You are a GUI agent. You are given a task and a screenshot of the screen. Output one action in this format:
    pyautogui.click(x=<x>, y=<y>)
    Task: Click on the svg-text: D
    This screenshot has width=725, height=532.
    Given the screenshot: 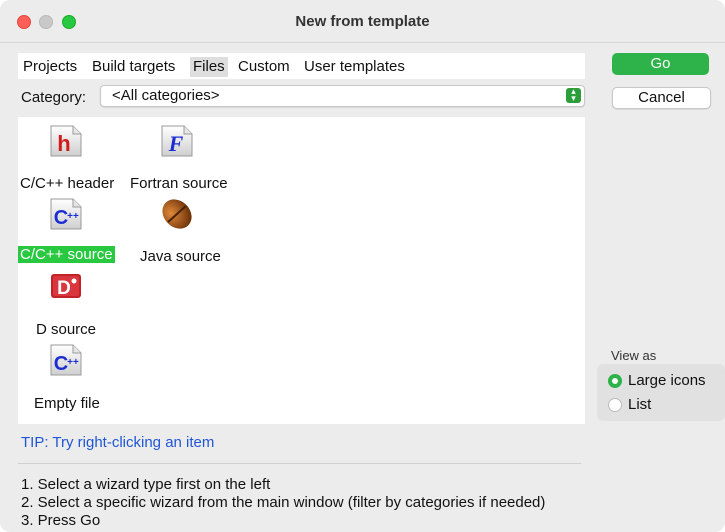 What is the action you would take?
    pyautogui.click(x=64, y=288)
    